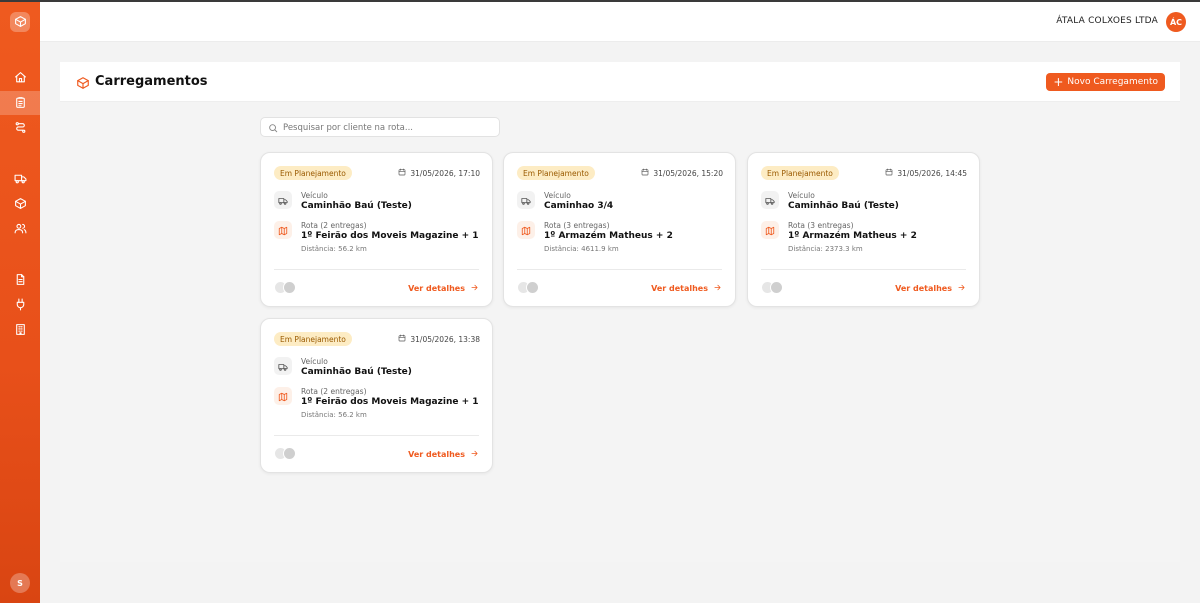  What do you see at coordinates (579, 206) in the screenshot?
I see `vehicle-name: Caminhao 3/4` at bounding box center [579, 206].